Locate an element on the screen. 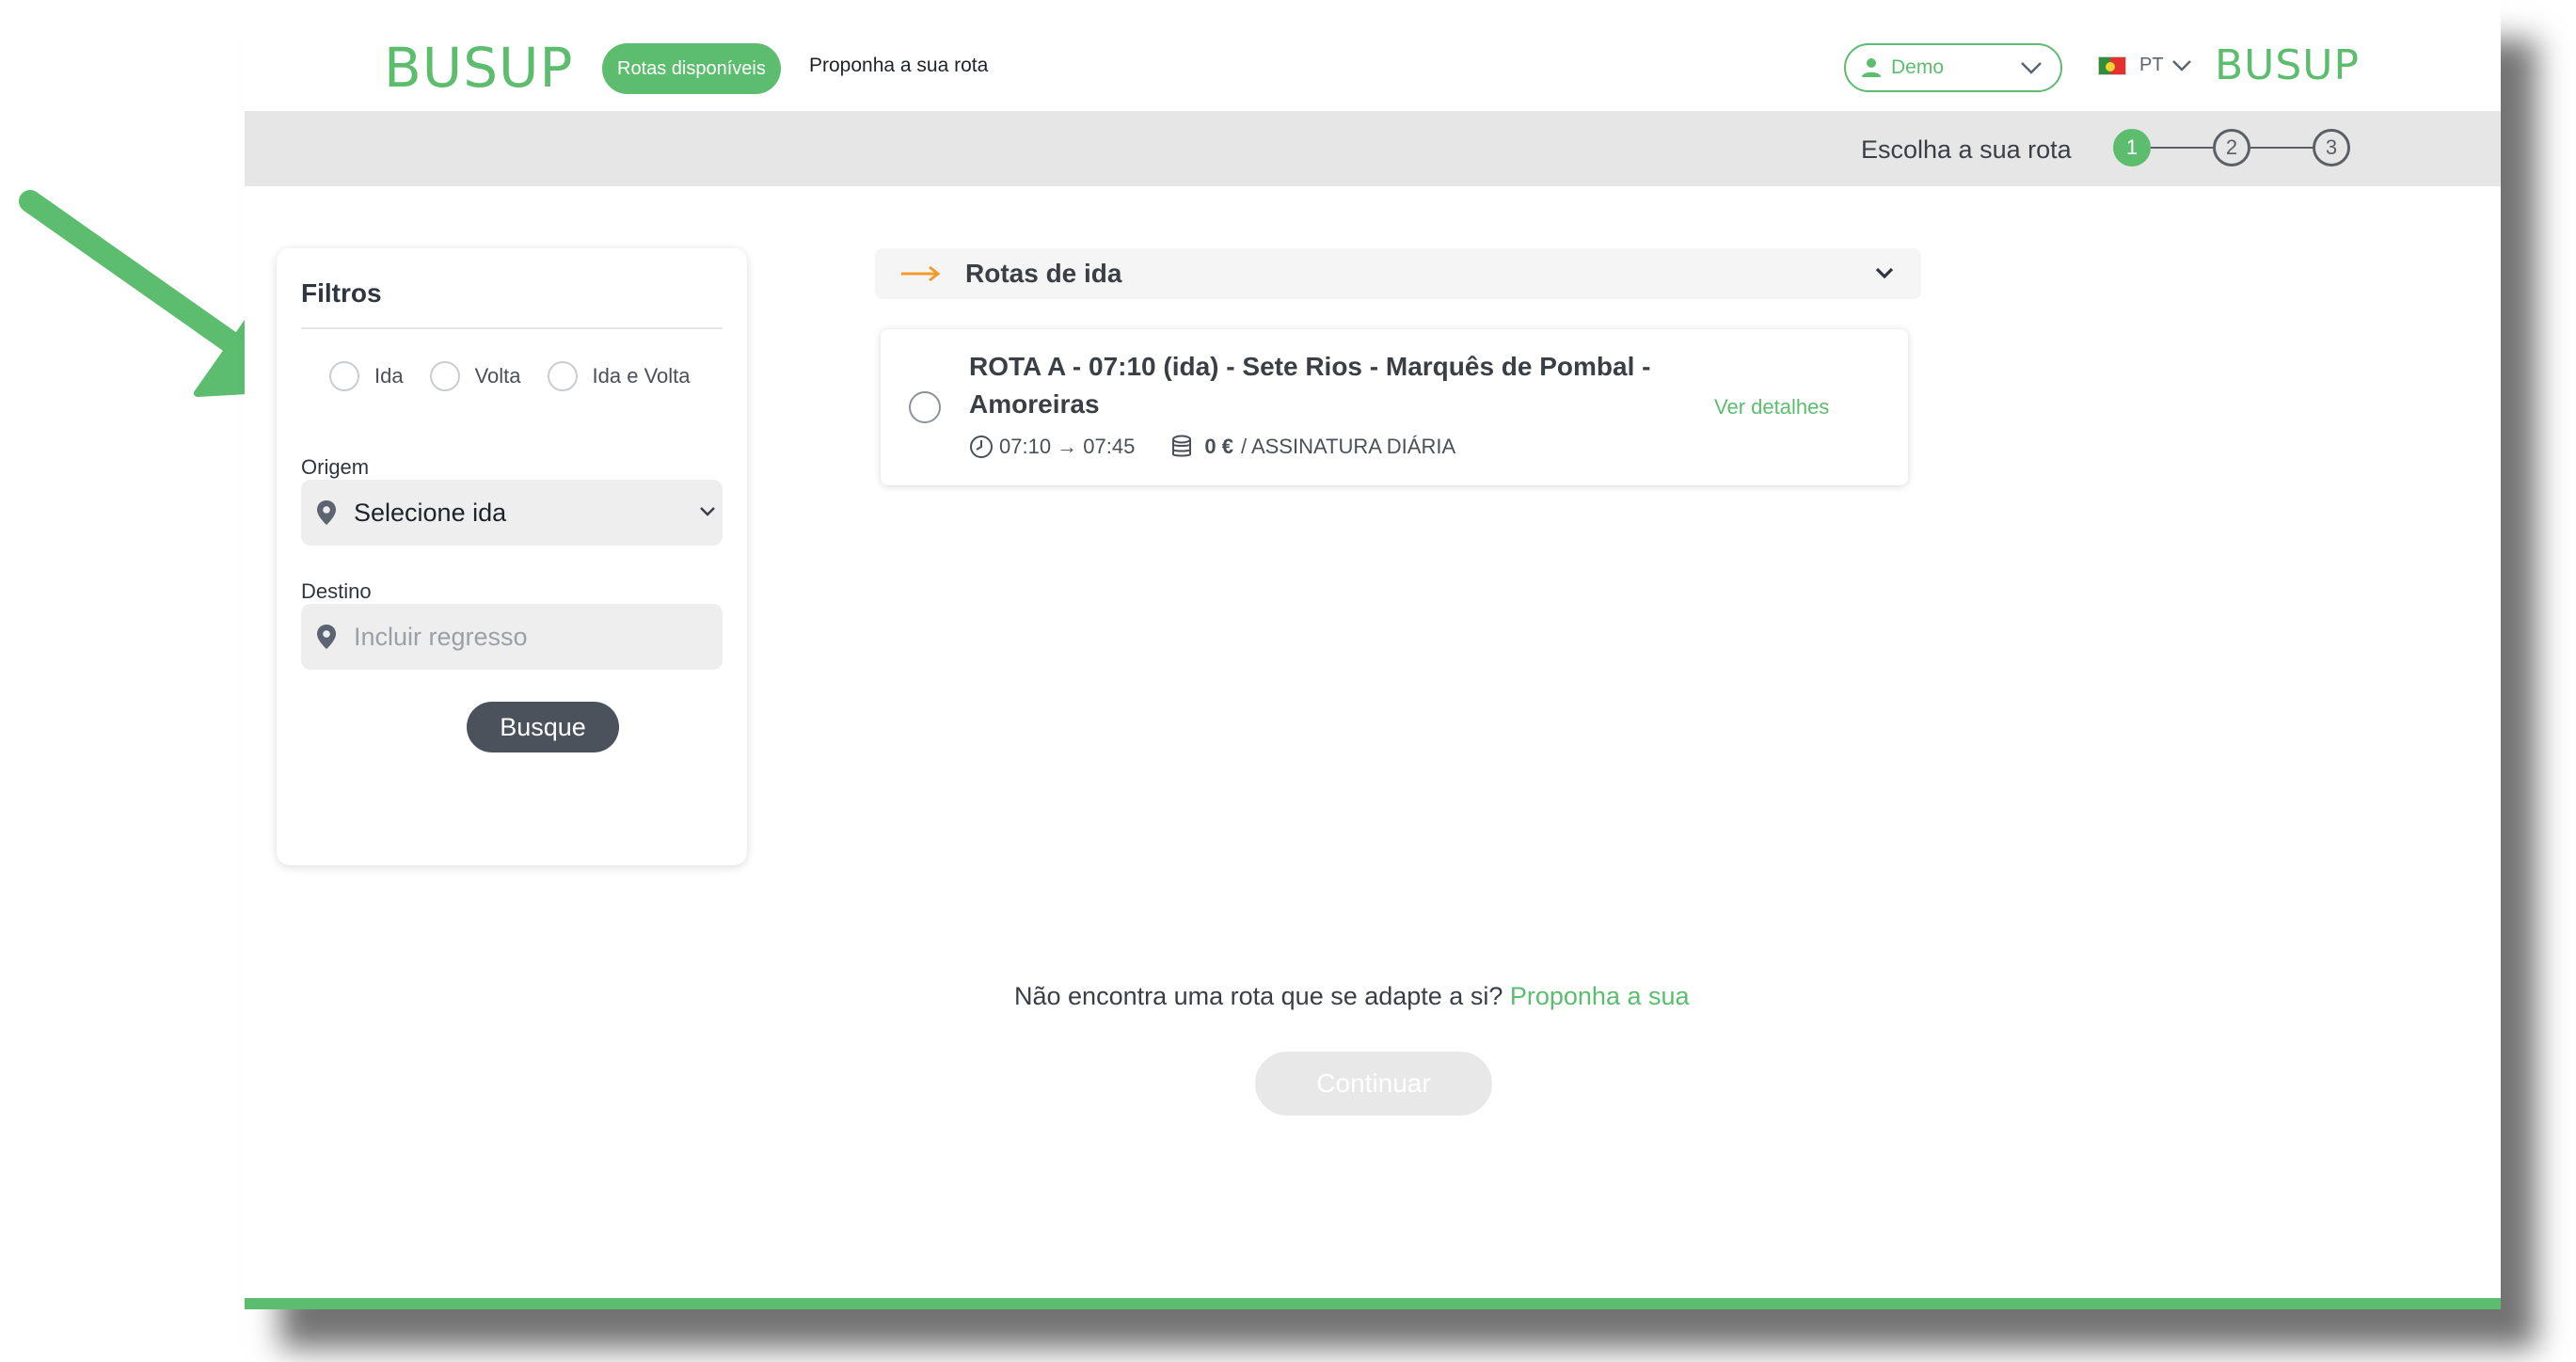 This screenshot has width=2576, height=1362. radio-ida is located at coordinates (344, 376).